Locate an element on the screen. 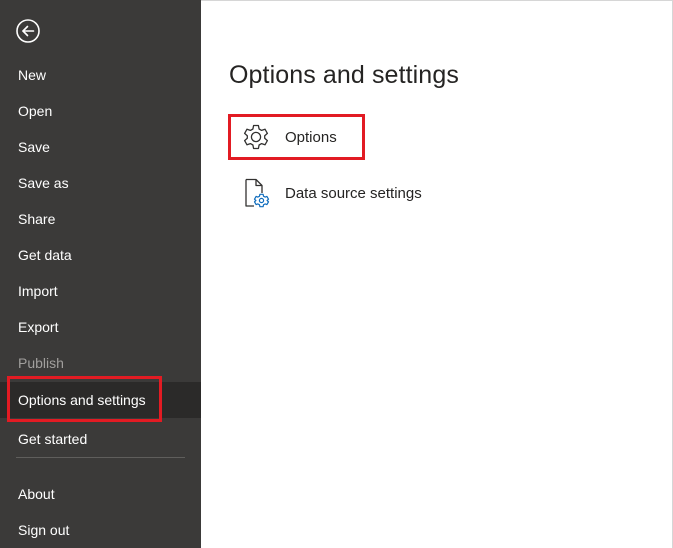 The height and width of the screenshot is (548, 673). sidebar-item-label: Export is located at coordinates (38, 327).